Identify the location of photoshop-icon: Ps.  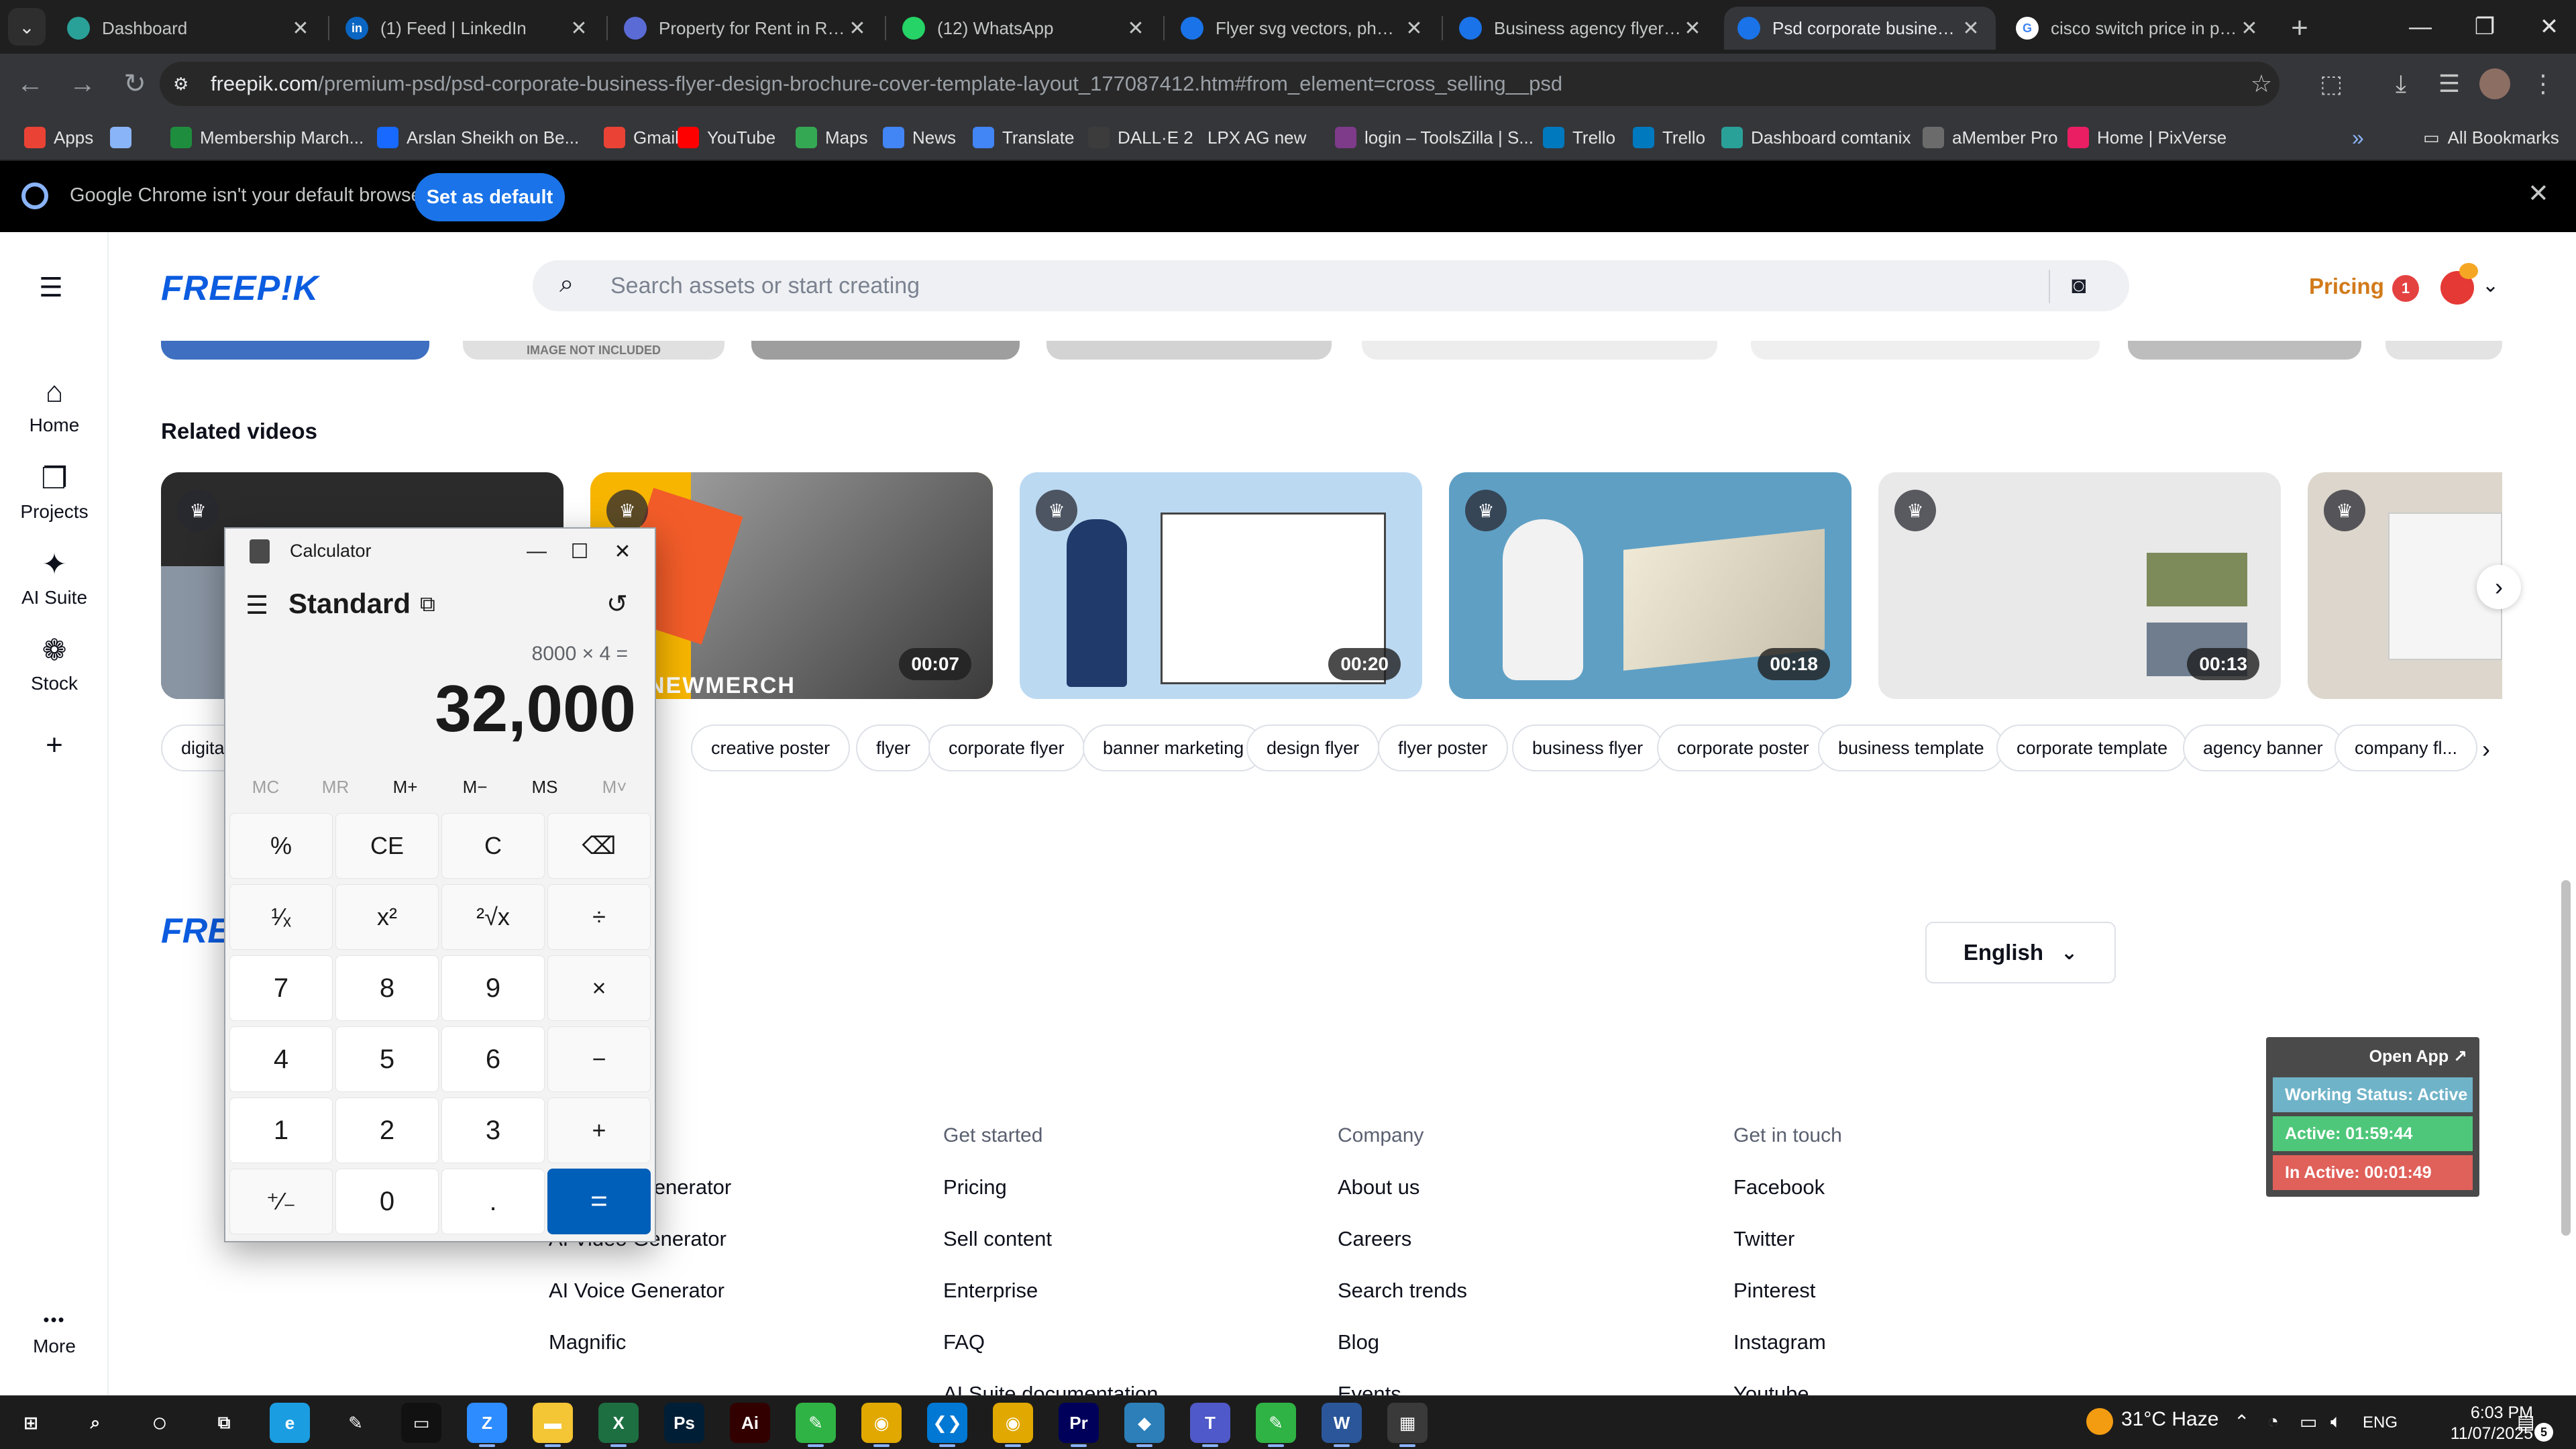
(684, 1423).